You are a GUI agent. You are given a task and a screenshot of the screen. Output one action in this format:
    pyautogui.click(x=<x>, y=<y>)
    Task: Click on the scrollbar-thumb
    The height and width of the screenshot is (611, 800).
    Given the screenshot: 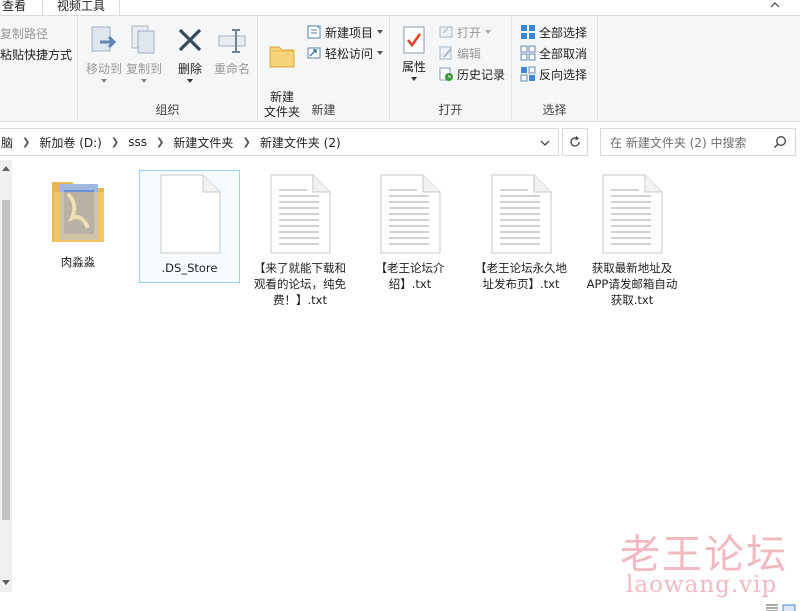 What is the action you would take?
    pyautogui.click(x=6, y=360)
    